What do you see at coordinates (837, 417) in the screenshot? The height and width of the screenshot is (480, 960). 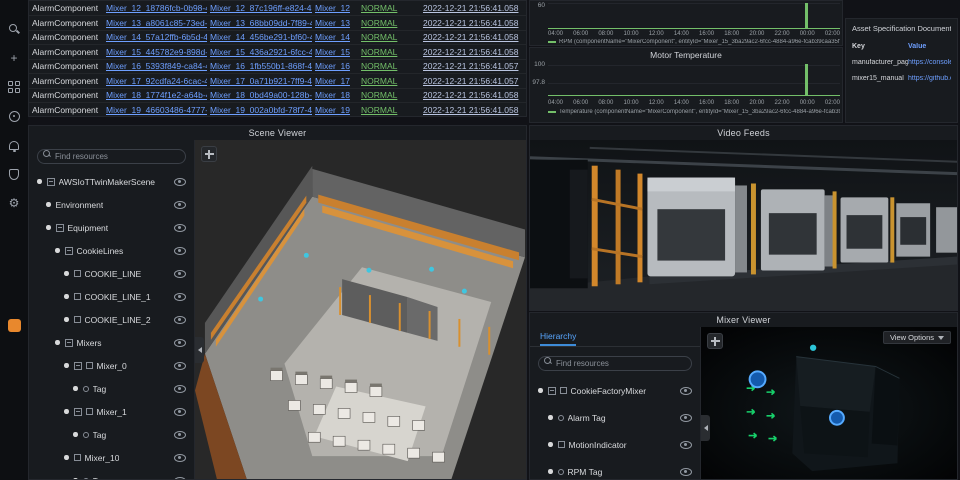 I see `rpm-tag-marker` at bounding box center [837, 417].